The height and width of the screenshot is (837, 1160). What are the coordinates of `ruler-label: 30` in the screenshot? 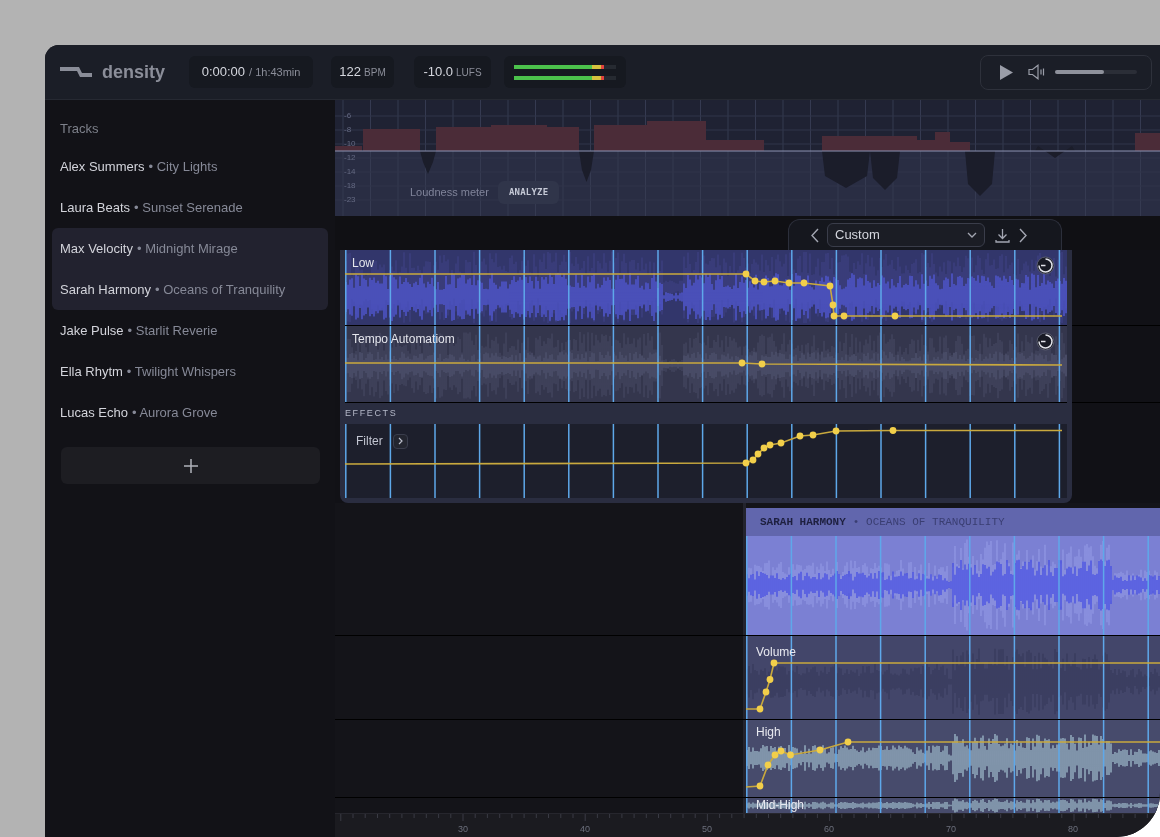 It's located at (463, 829).